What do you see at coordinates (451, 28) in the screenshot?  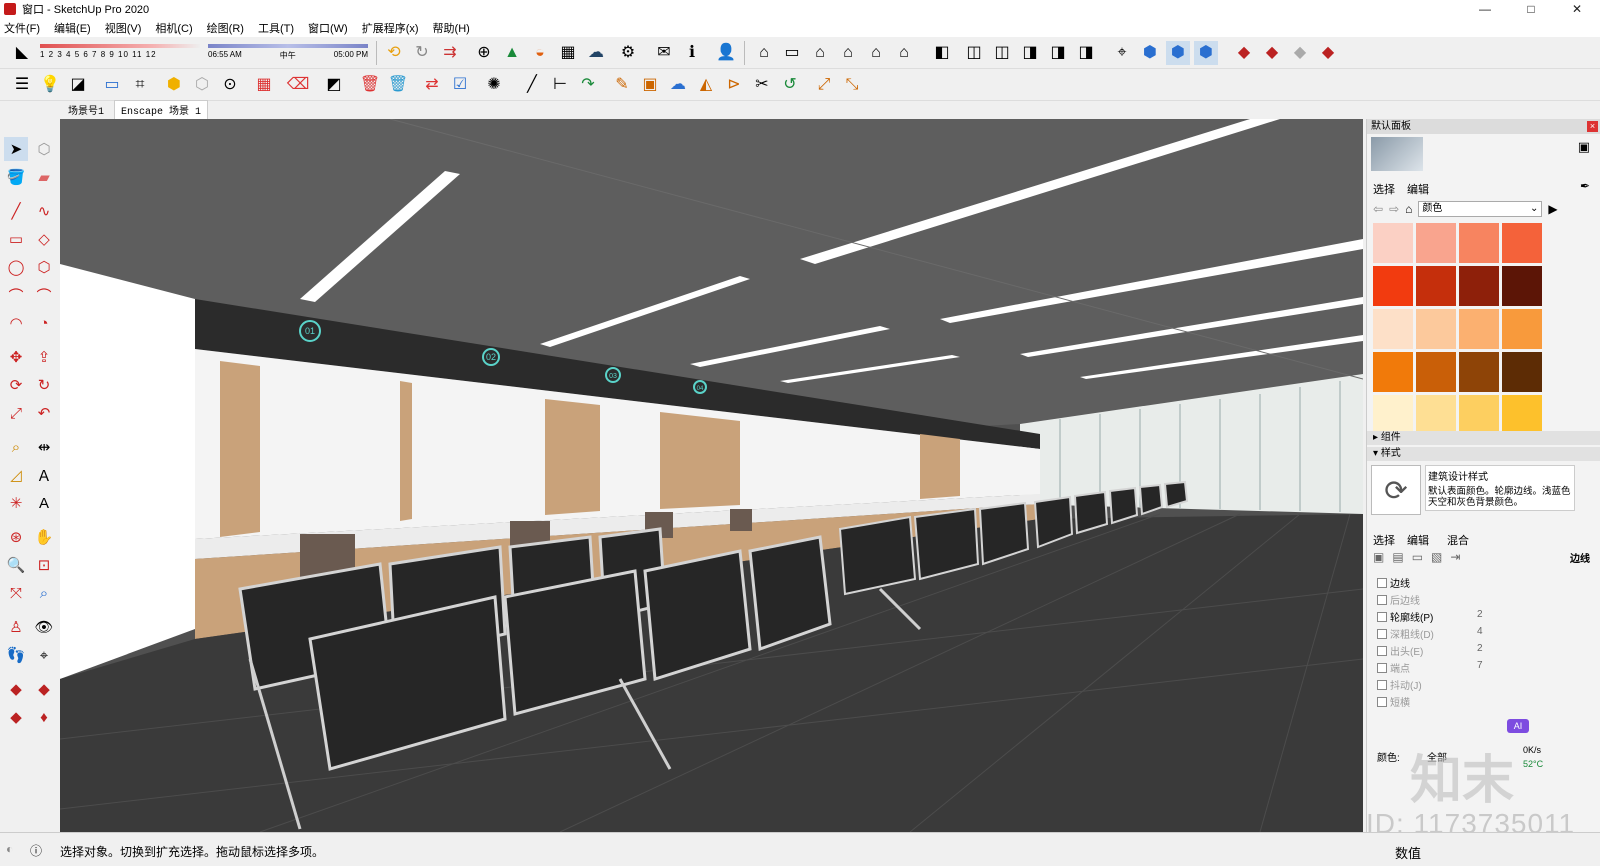 I see `menu-help: 帮助(H)` at bounding box center [451, 28].